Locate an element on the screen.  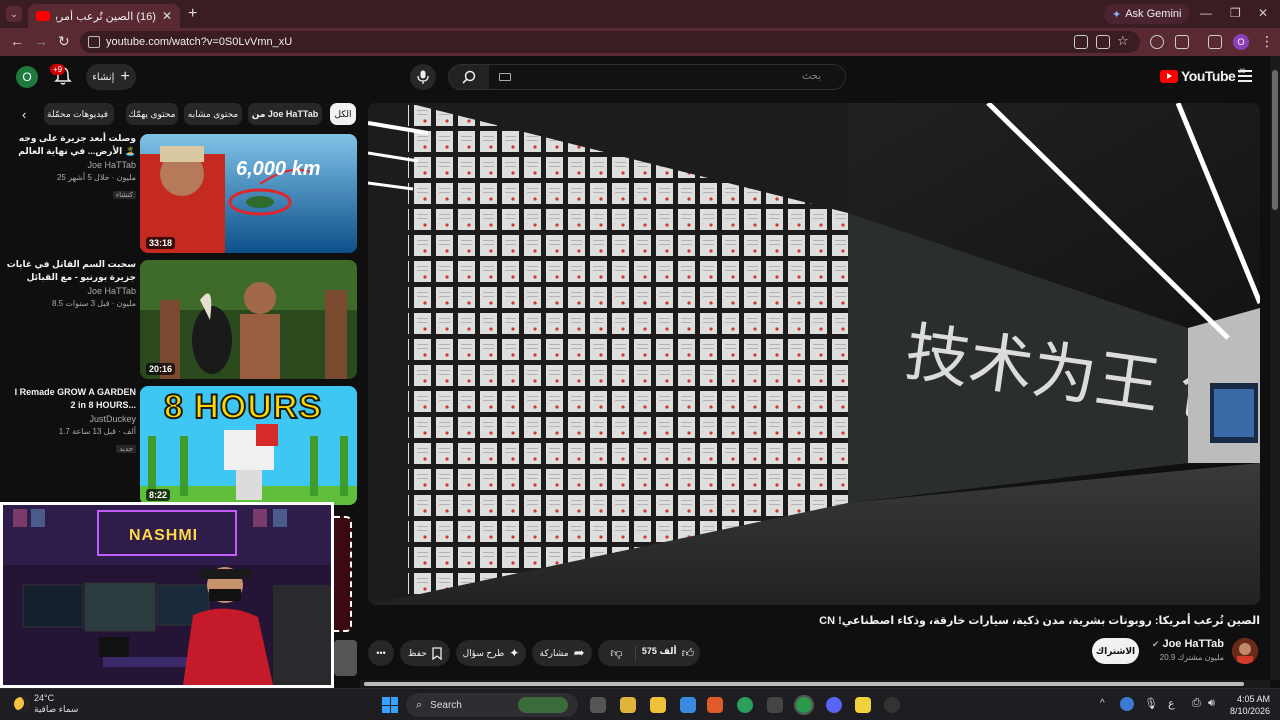
task-view-icon is located at coordinates (598, 705).